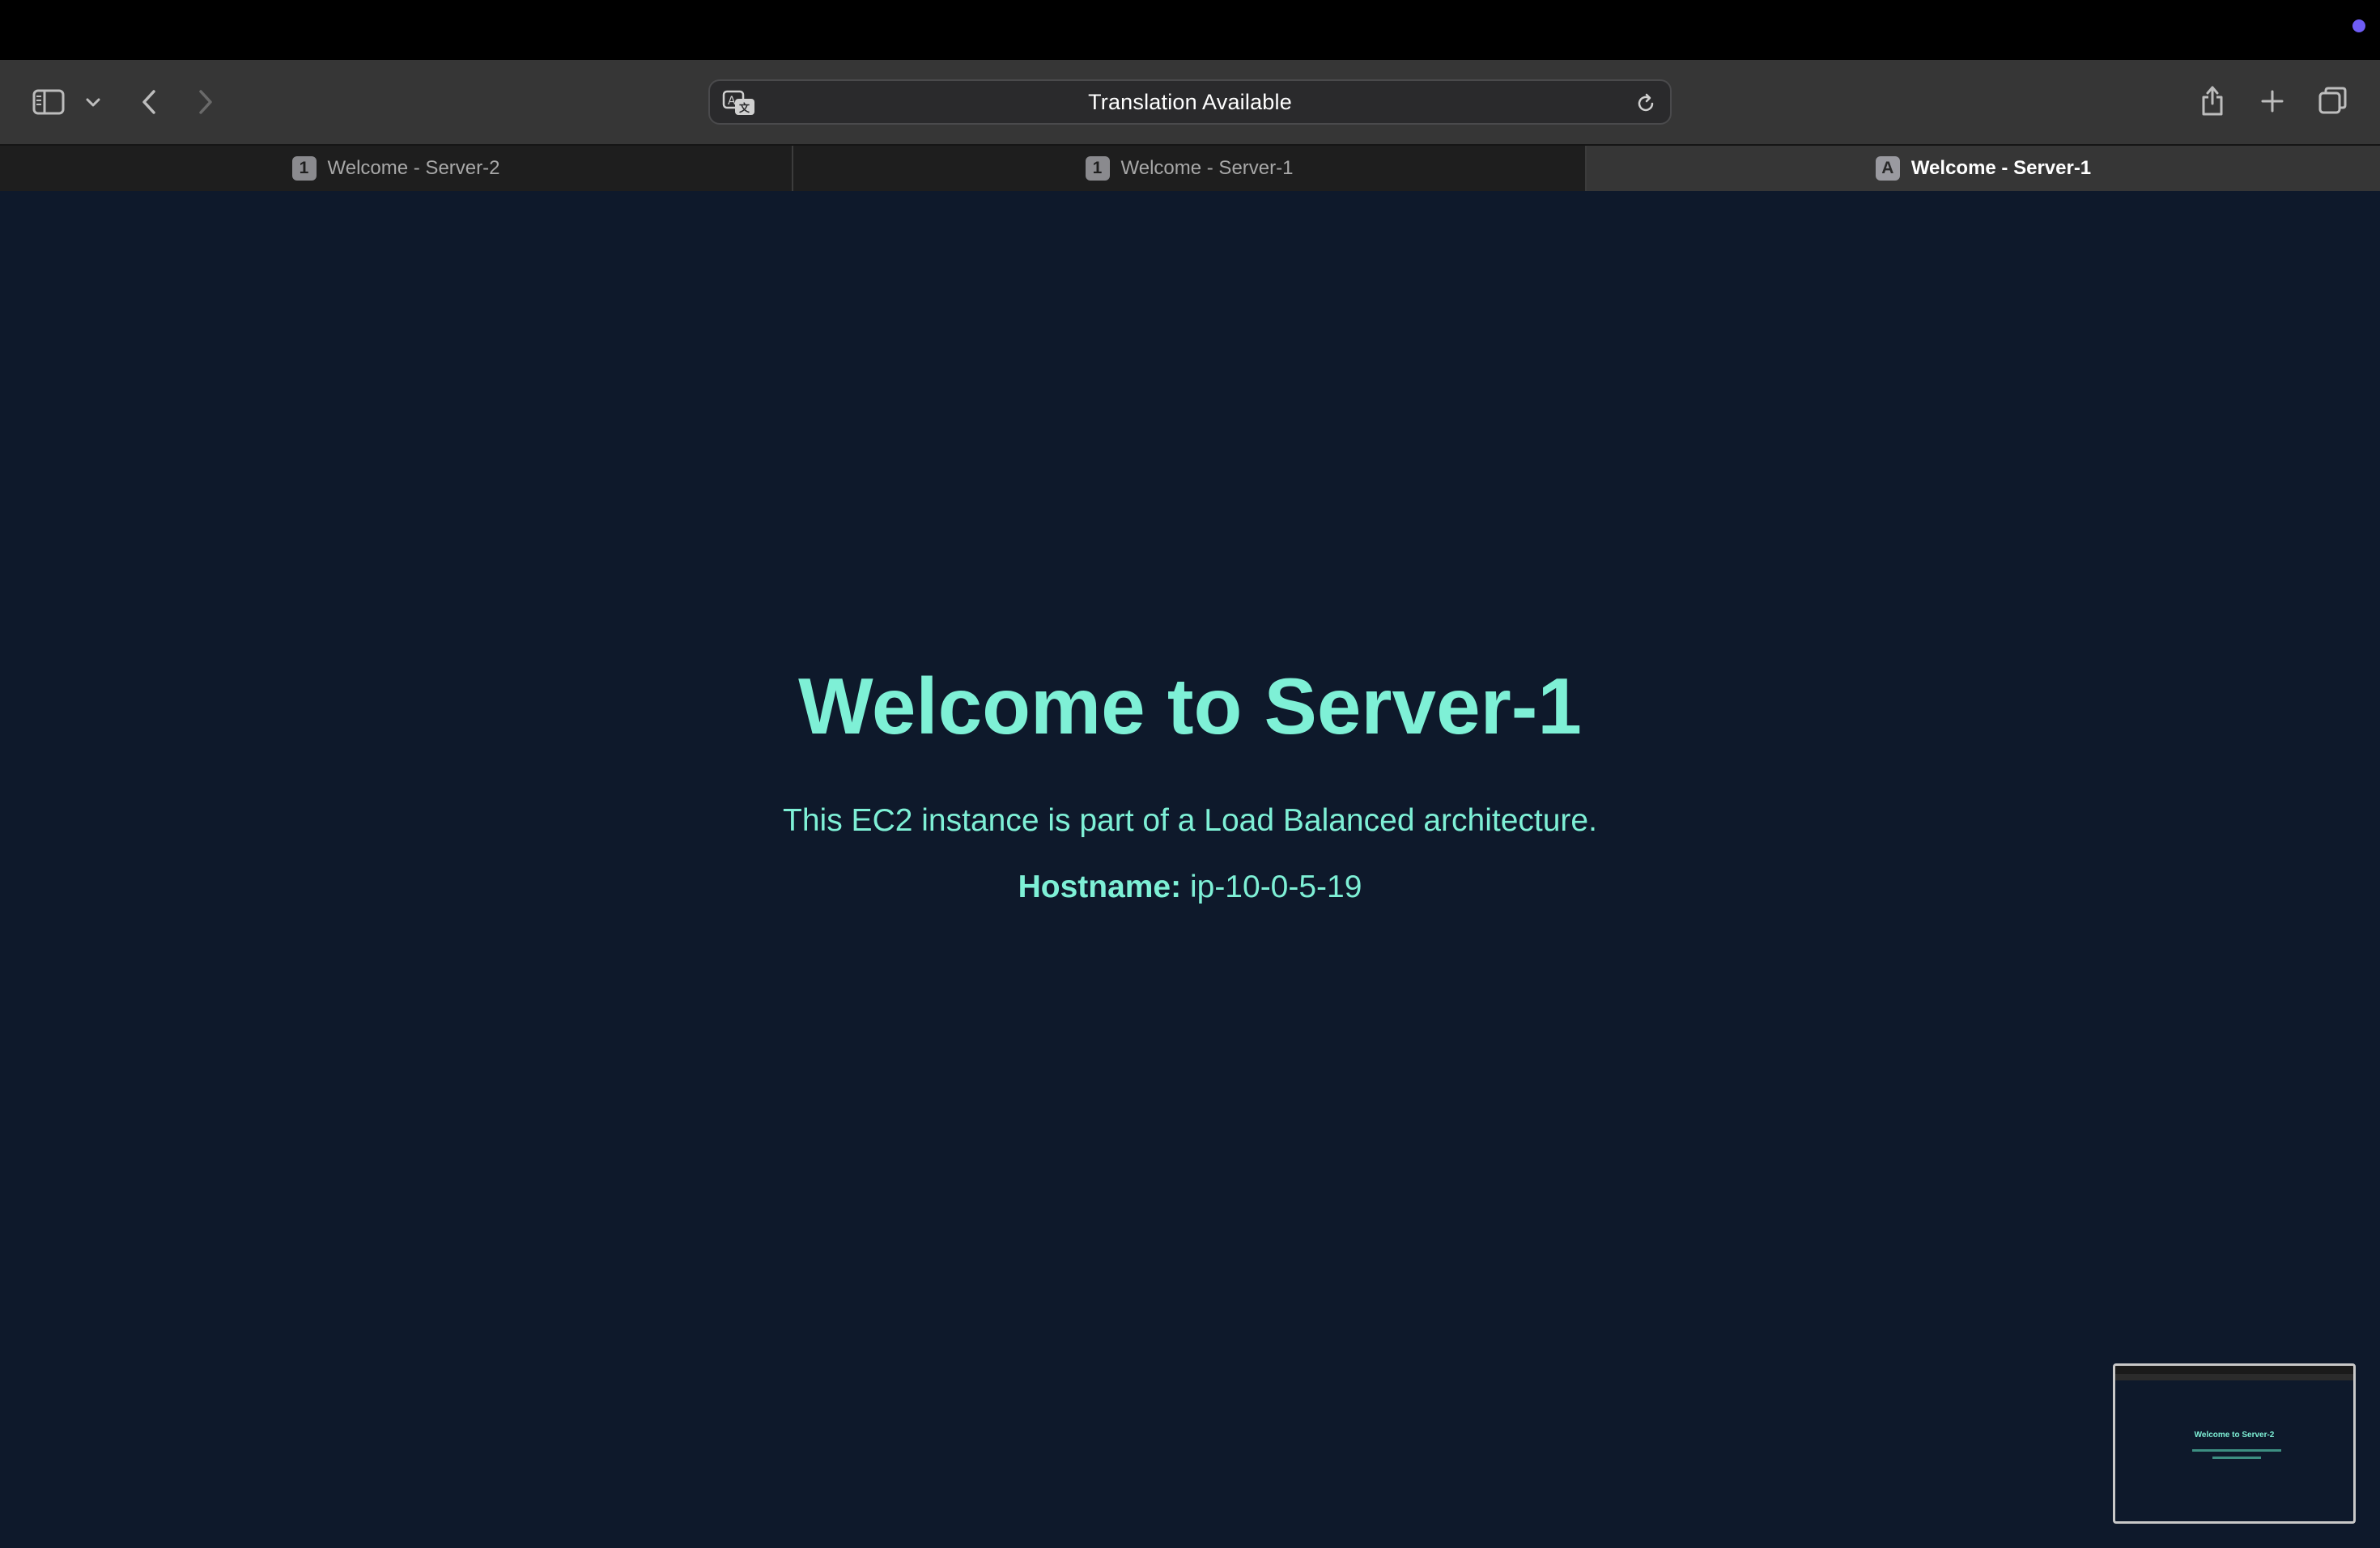  I want to click on forward-icon, so click(206, 102).